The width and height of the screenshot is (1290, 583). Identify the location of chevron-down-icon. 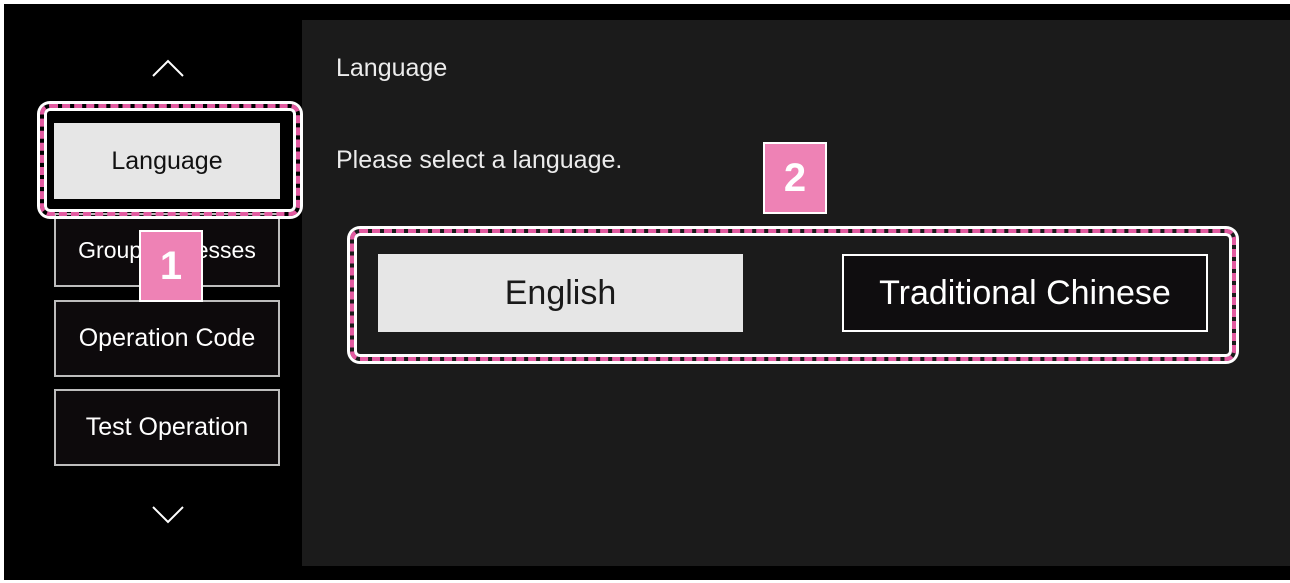
(168, 515).